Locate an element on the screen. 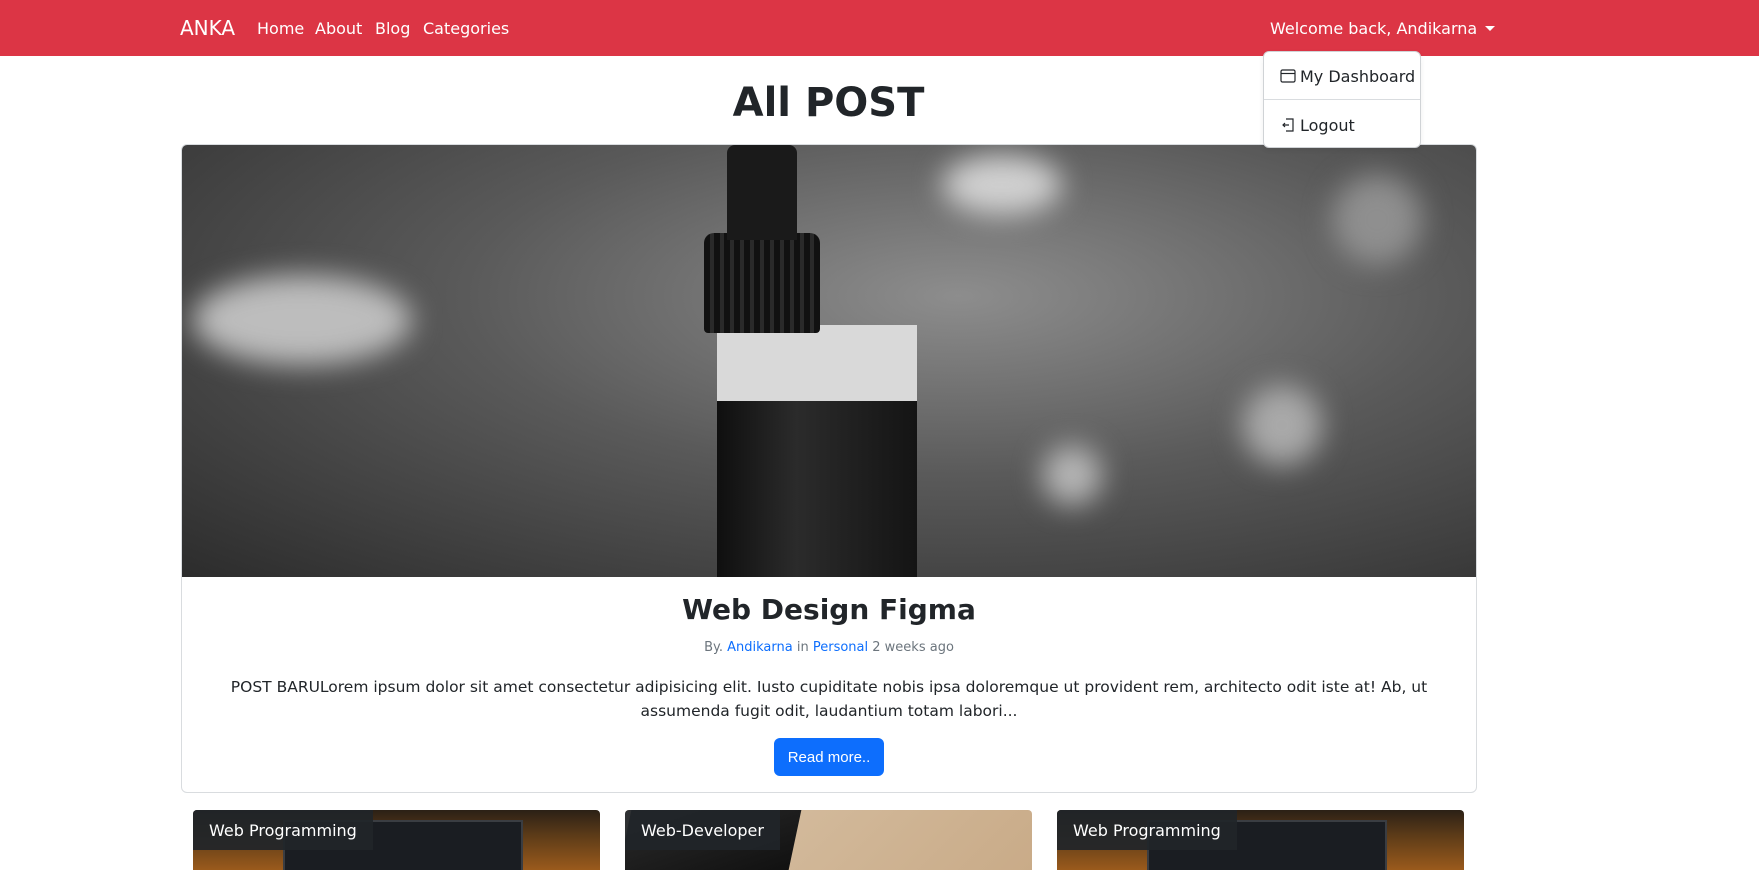  post-title: Web Design Figma is located at coordinates (829, 609).